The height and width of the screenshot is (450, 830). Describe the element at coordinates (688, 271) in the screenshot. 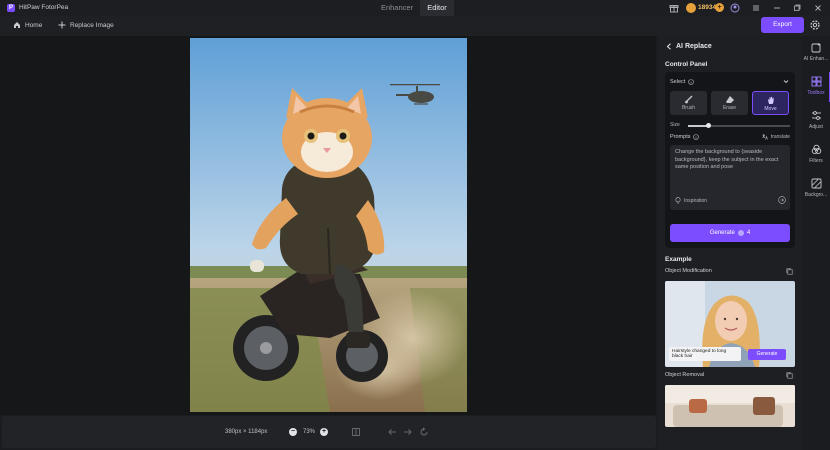

I see `example-label-modification: Object Modification` at that location.